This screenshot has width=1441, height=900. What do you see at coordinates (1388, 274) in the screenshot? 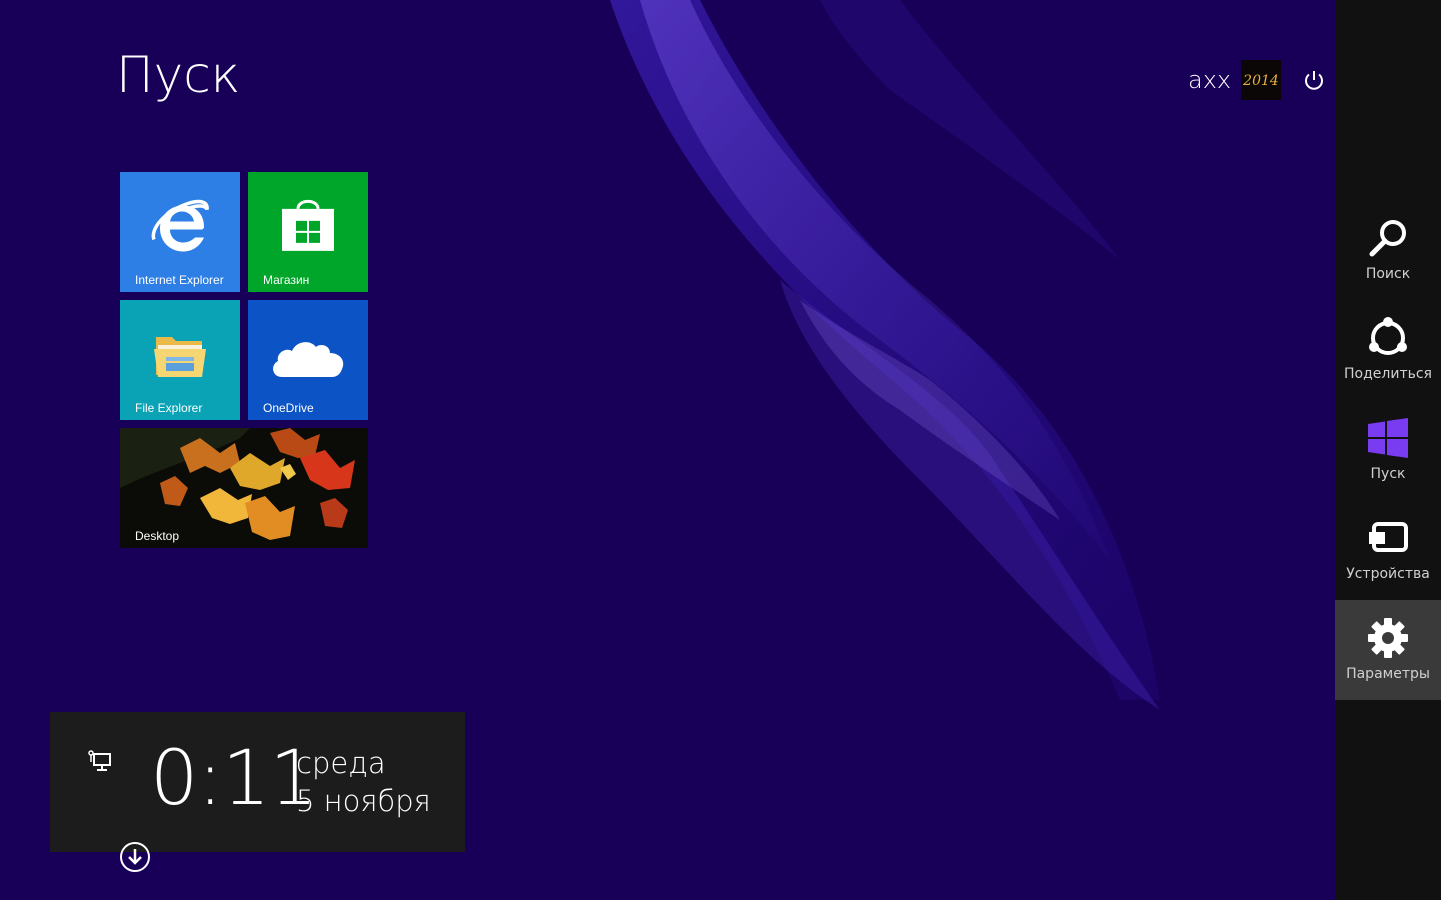
I see `charm-label: Поиск` at bounding box center [1388, 274].